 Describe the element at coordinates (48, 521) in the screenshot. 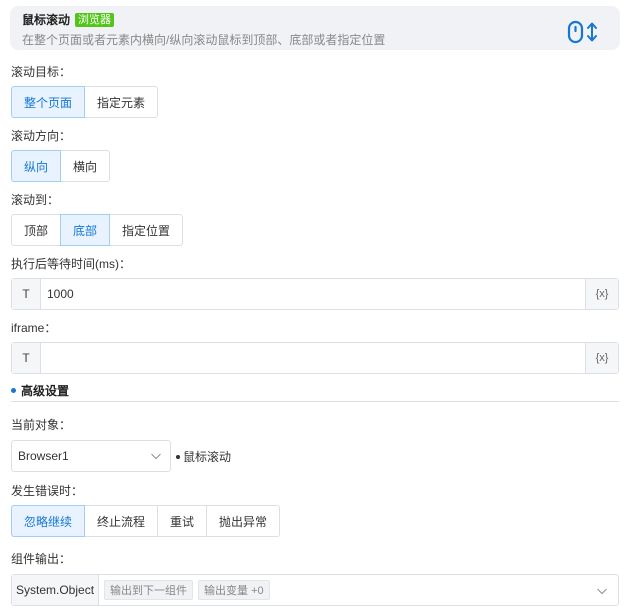

I see `on-error-option-ignore: 忽略继续` at that location.